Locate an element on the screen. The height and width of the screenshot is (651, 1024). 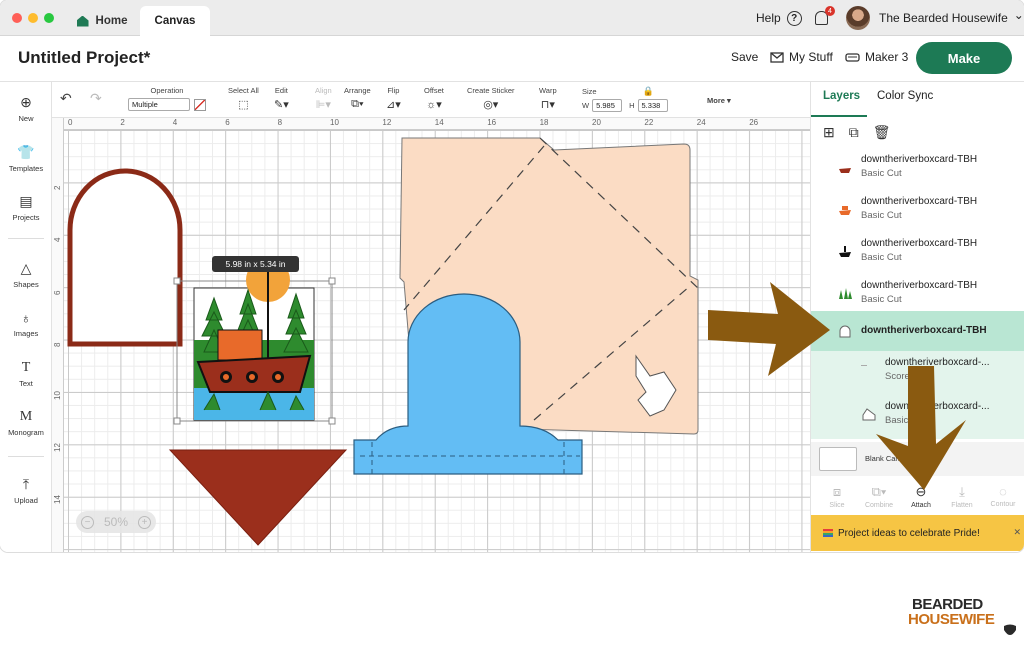
blank-canvas-label: Blank Canvas is located at coordinates (888, 458).